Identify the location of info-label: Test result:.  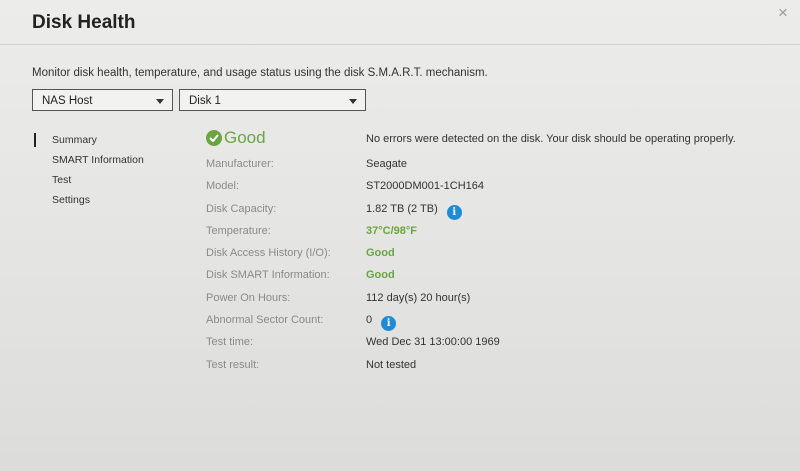
(233, 364).